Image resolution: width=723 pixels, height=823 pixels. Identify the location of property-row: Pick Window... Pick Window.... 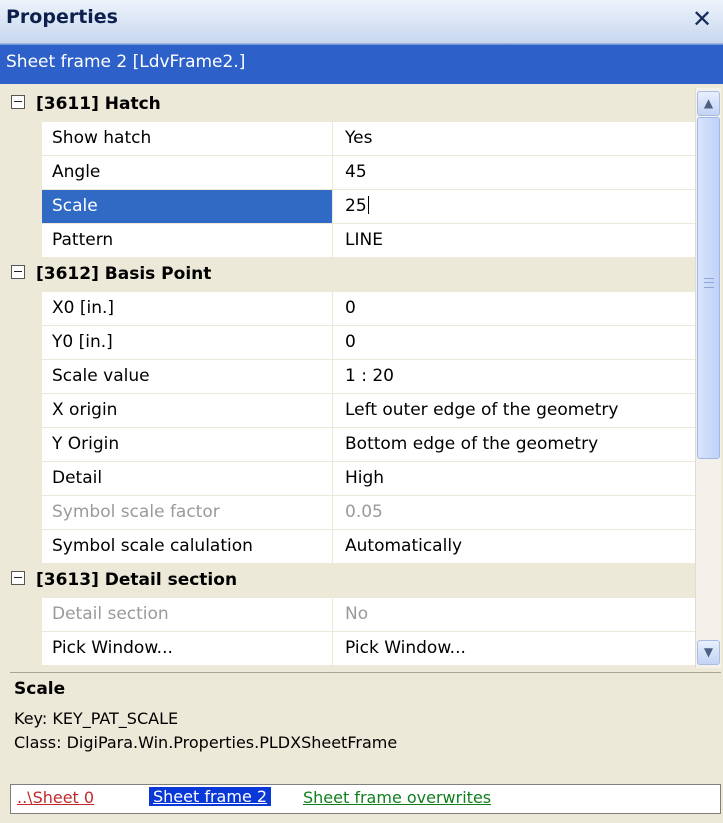
(352, 649).